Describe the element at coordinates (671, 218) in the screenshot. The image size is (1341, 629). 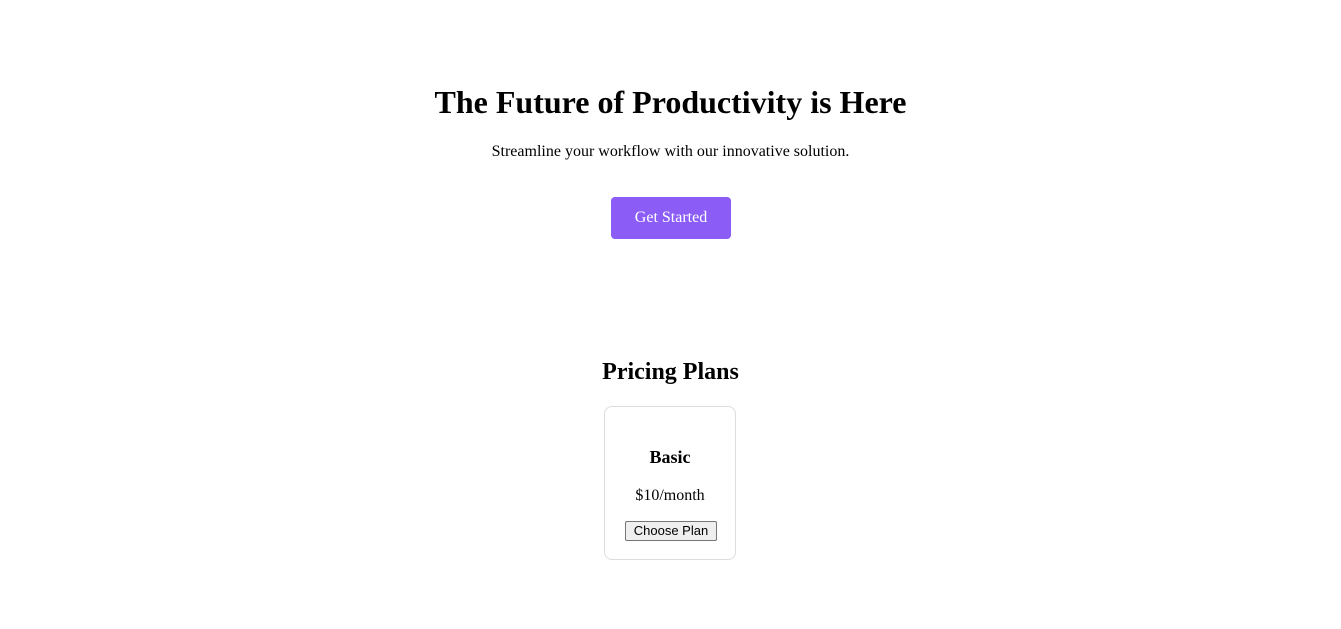
I see `get-started-button: Get Started` at that location.